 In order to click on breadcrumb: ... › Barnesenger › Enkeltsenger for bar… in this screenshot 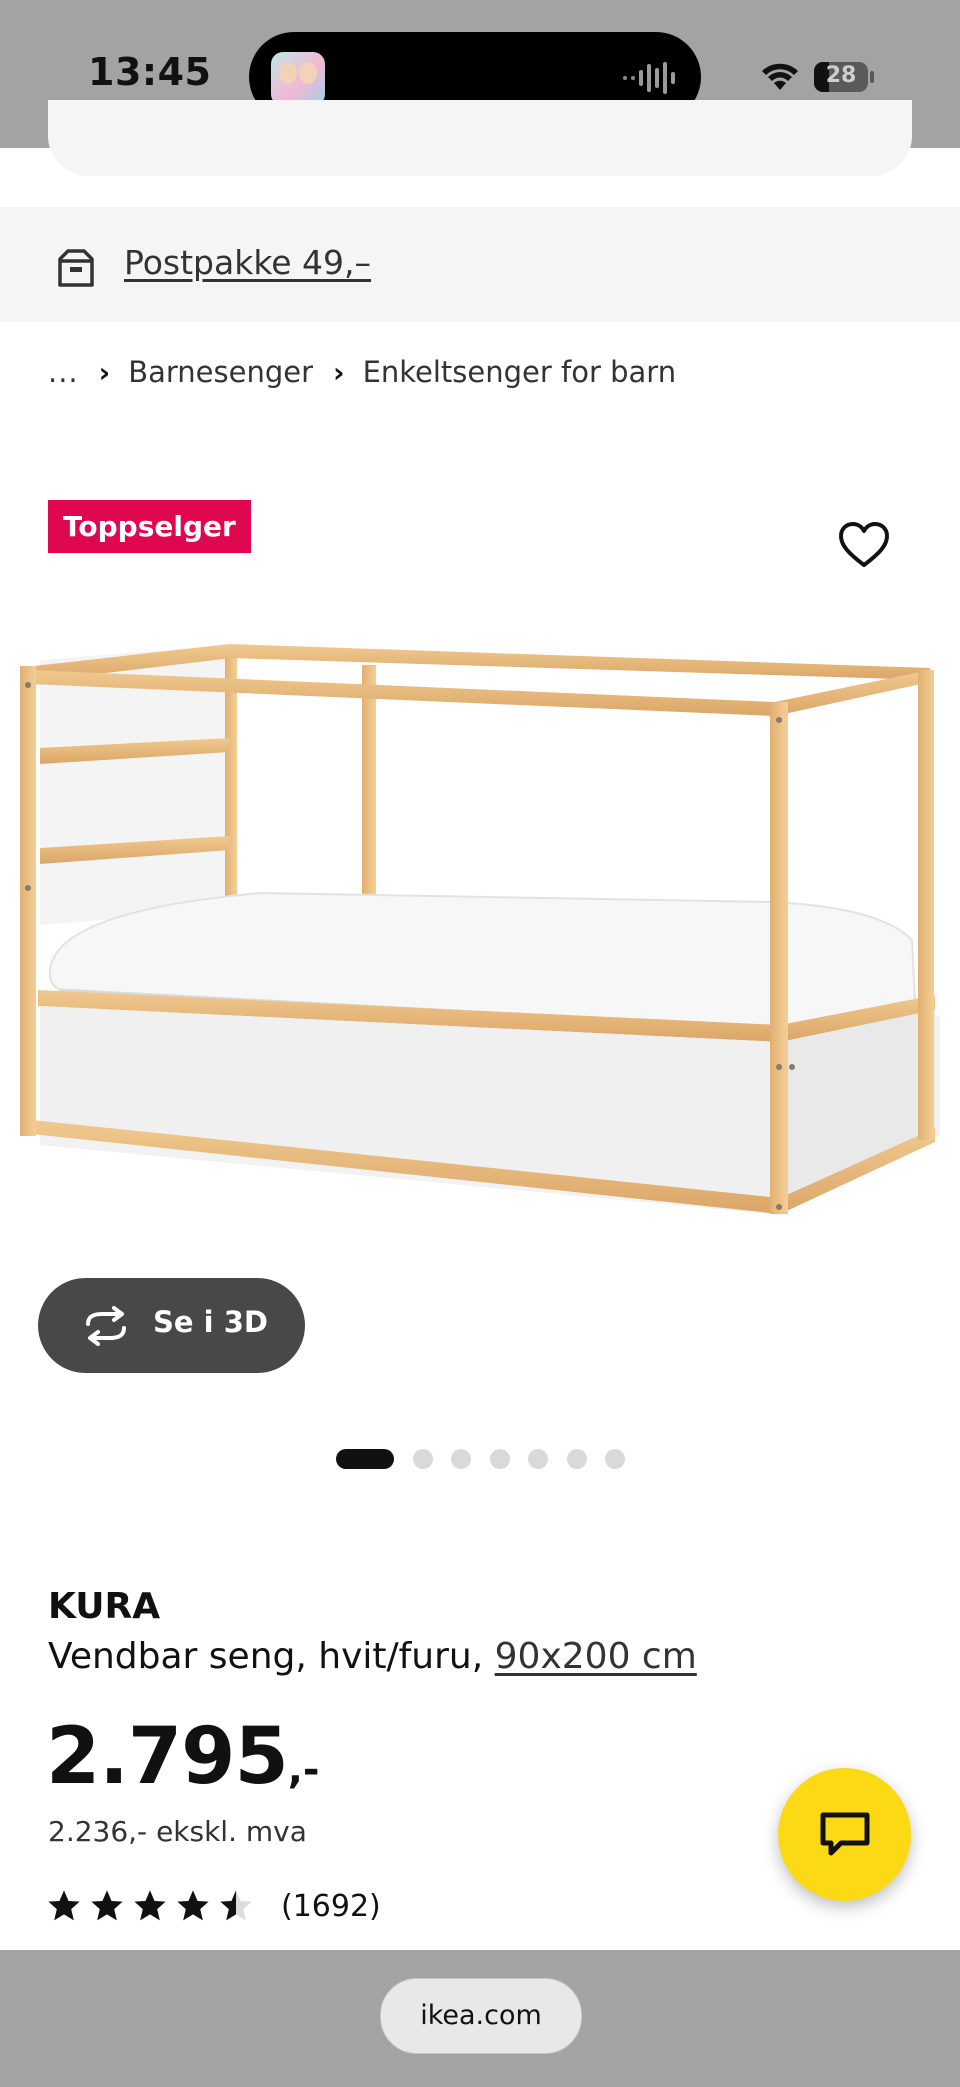, I will do `click(362, 372)`.